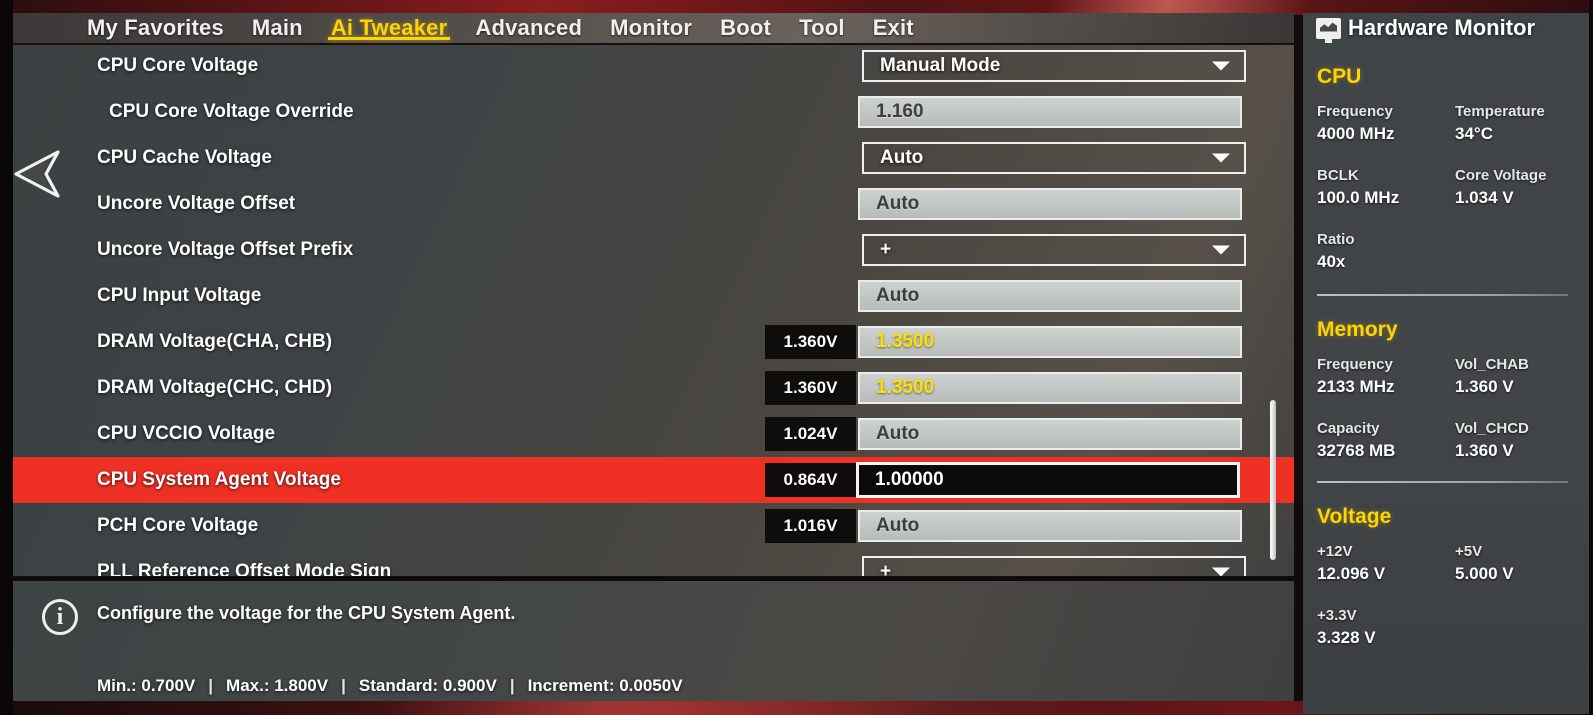 The image size is (1593, 715). Describe the element at coordinates (1286, 310) in the screenshot. I see `settings-scrollbar-track` at that location.